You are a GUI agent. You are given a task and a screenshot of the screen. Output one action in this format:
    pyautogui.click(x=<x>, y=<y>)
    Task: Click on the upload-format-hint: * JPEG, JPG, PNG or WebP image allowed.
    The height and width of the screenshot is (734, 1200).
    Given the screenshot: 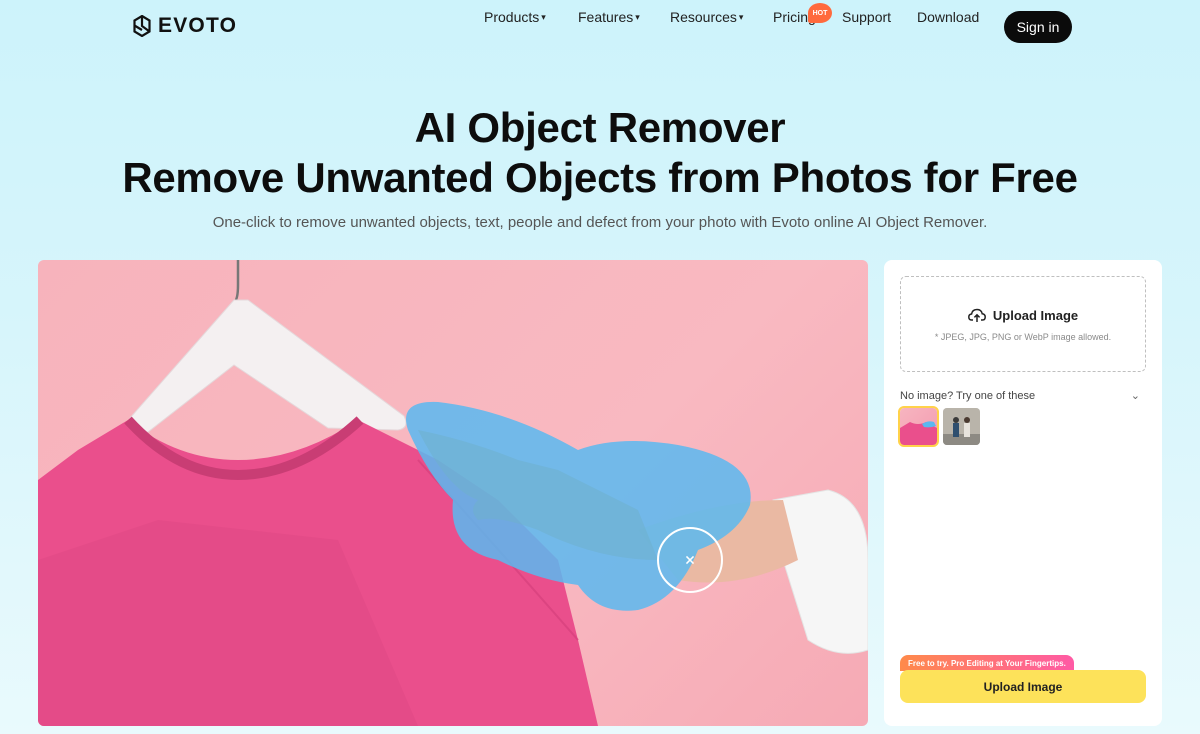 What is the action you would take?
    pyautogui.click(x=1023, y=337)
    